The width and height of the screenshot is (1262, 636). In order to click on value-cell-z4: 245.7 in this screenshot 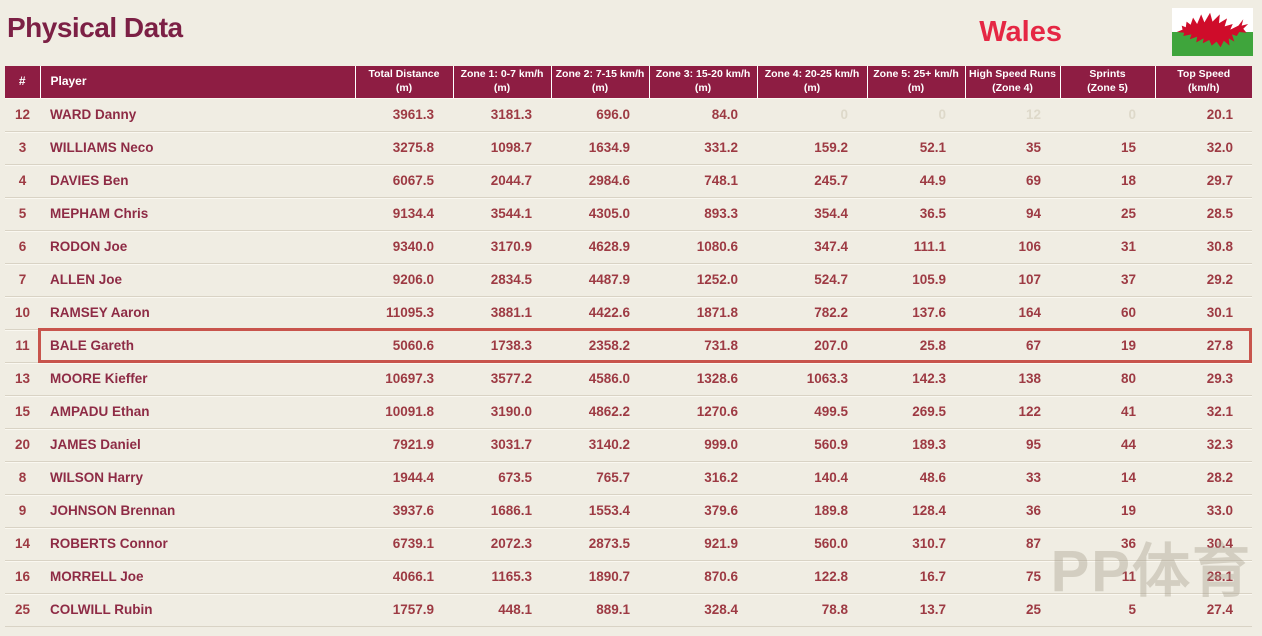, I will do `click(812, 181)`.